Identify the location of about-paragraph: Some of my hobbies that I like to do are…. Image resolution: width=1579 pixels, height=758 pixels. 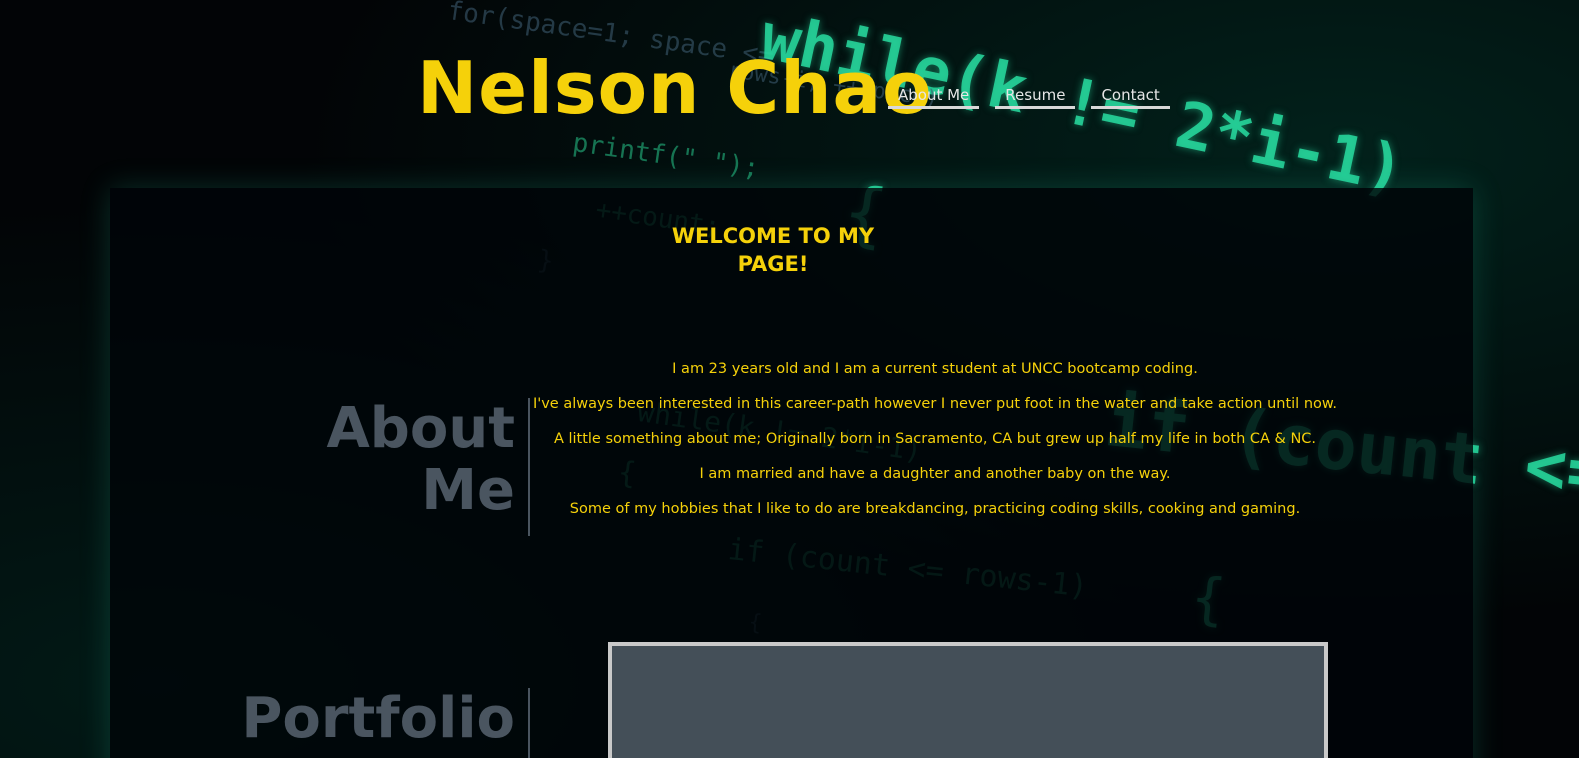
(935, 509).